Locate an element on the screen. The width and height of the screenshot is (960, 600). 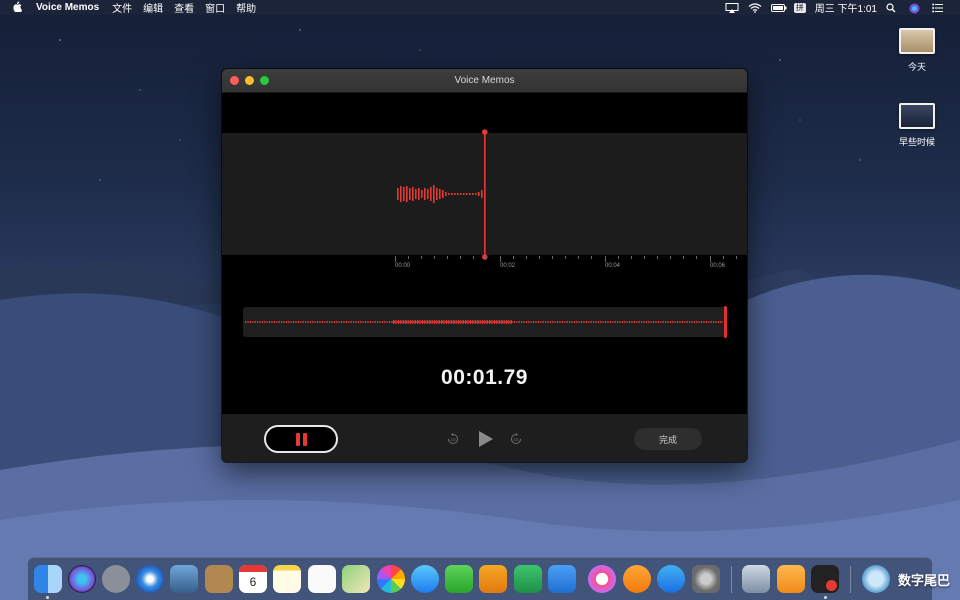
dock: 6 is located at coordinates (480, 578).